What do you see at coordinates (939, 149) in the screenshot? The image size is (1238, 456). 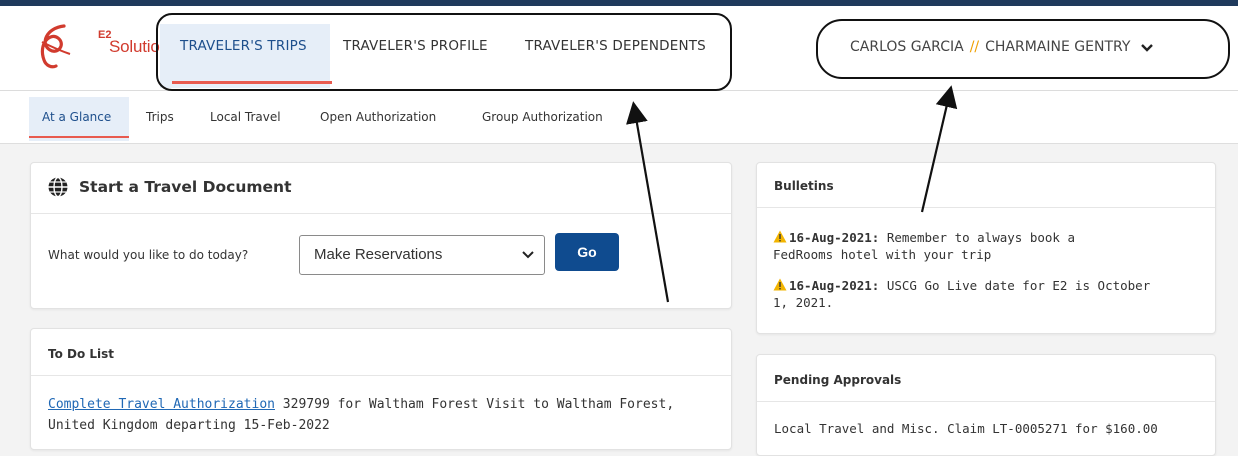 I see `arrow-to-user` at bounding box center [939, 149].